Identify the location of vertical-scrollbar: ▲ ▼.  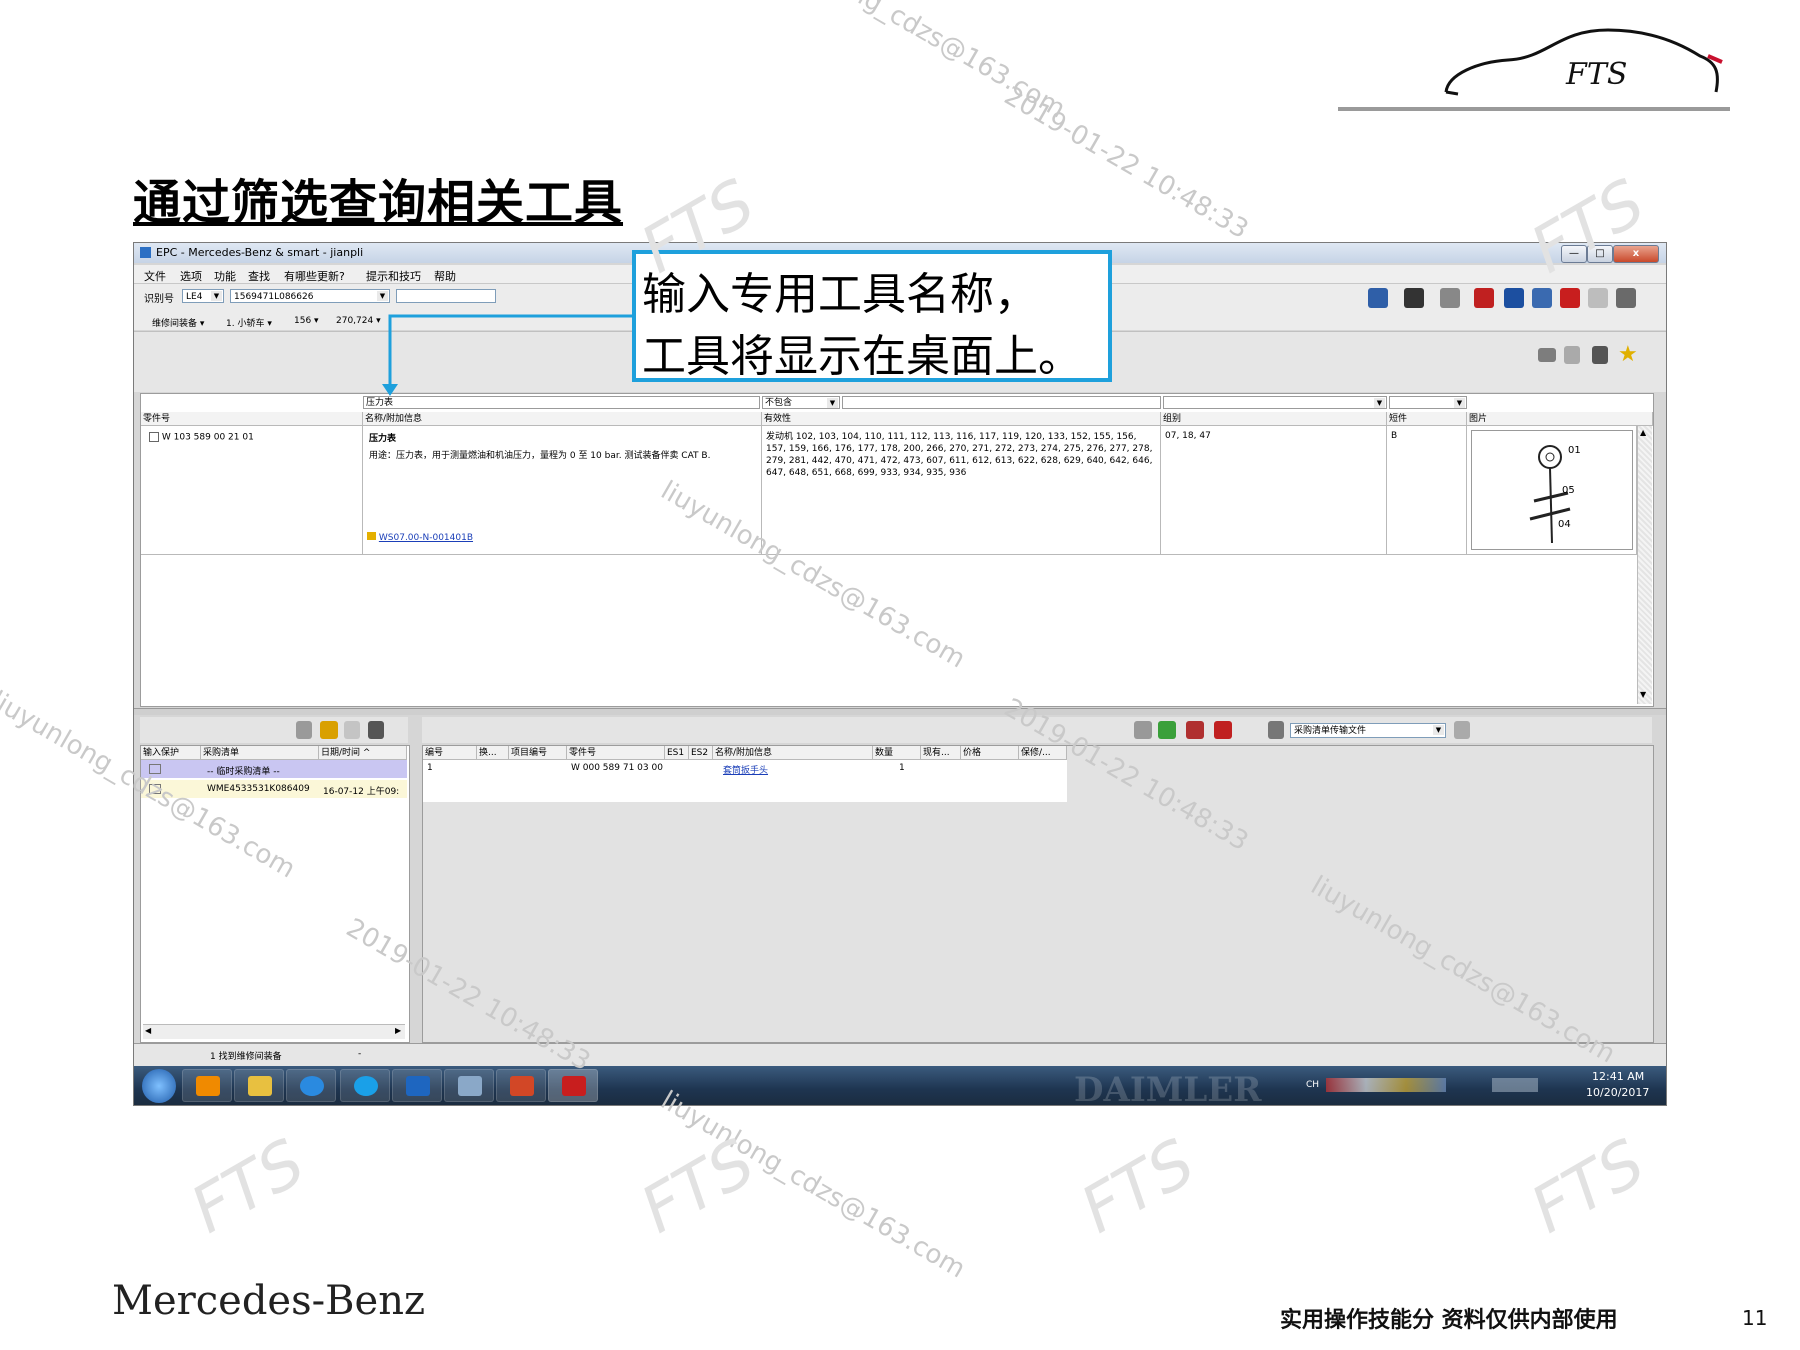
(1644, 565).